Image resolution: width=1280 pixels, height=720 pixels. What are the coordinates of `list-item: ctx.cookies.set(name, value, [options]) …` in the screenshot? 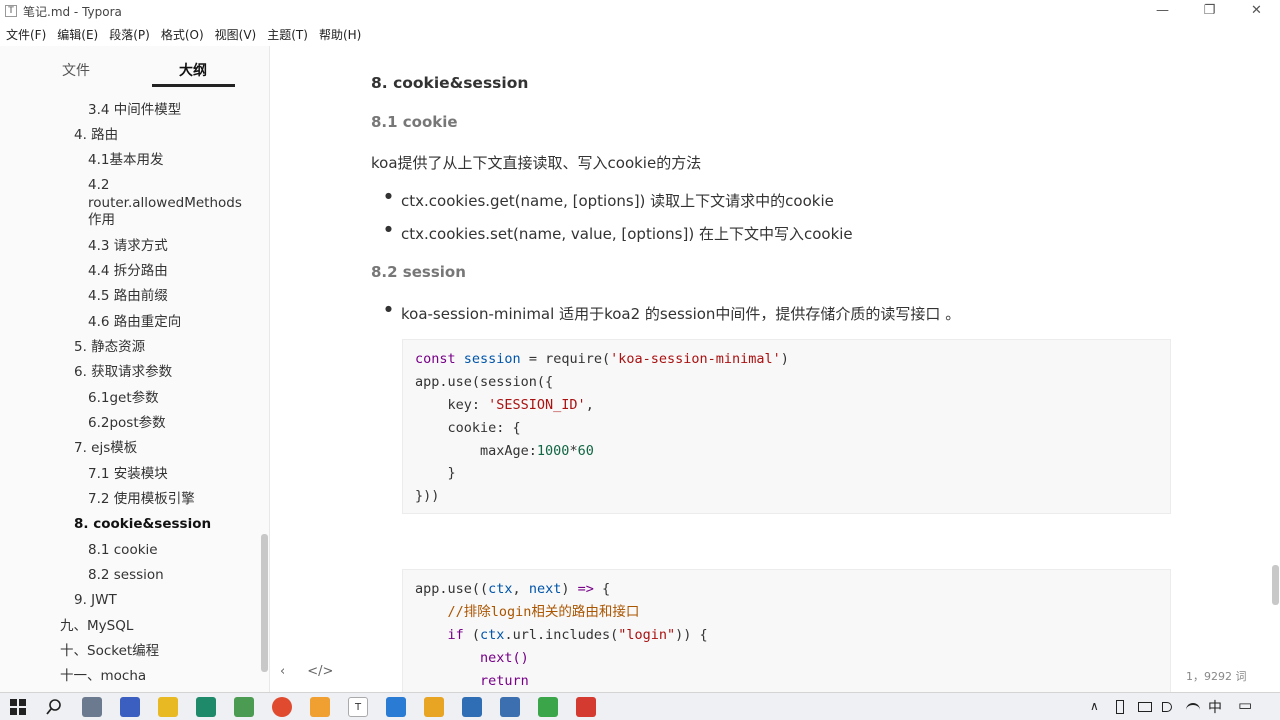 It's located at (619, 233).